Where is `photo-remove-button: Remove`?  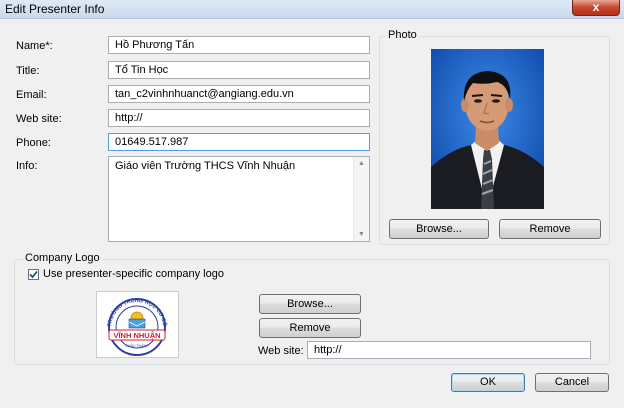 photo-remove-button: Remove is located at coordinates (550, 229).